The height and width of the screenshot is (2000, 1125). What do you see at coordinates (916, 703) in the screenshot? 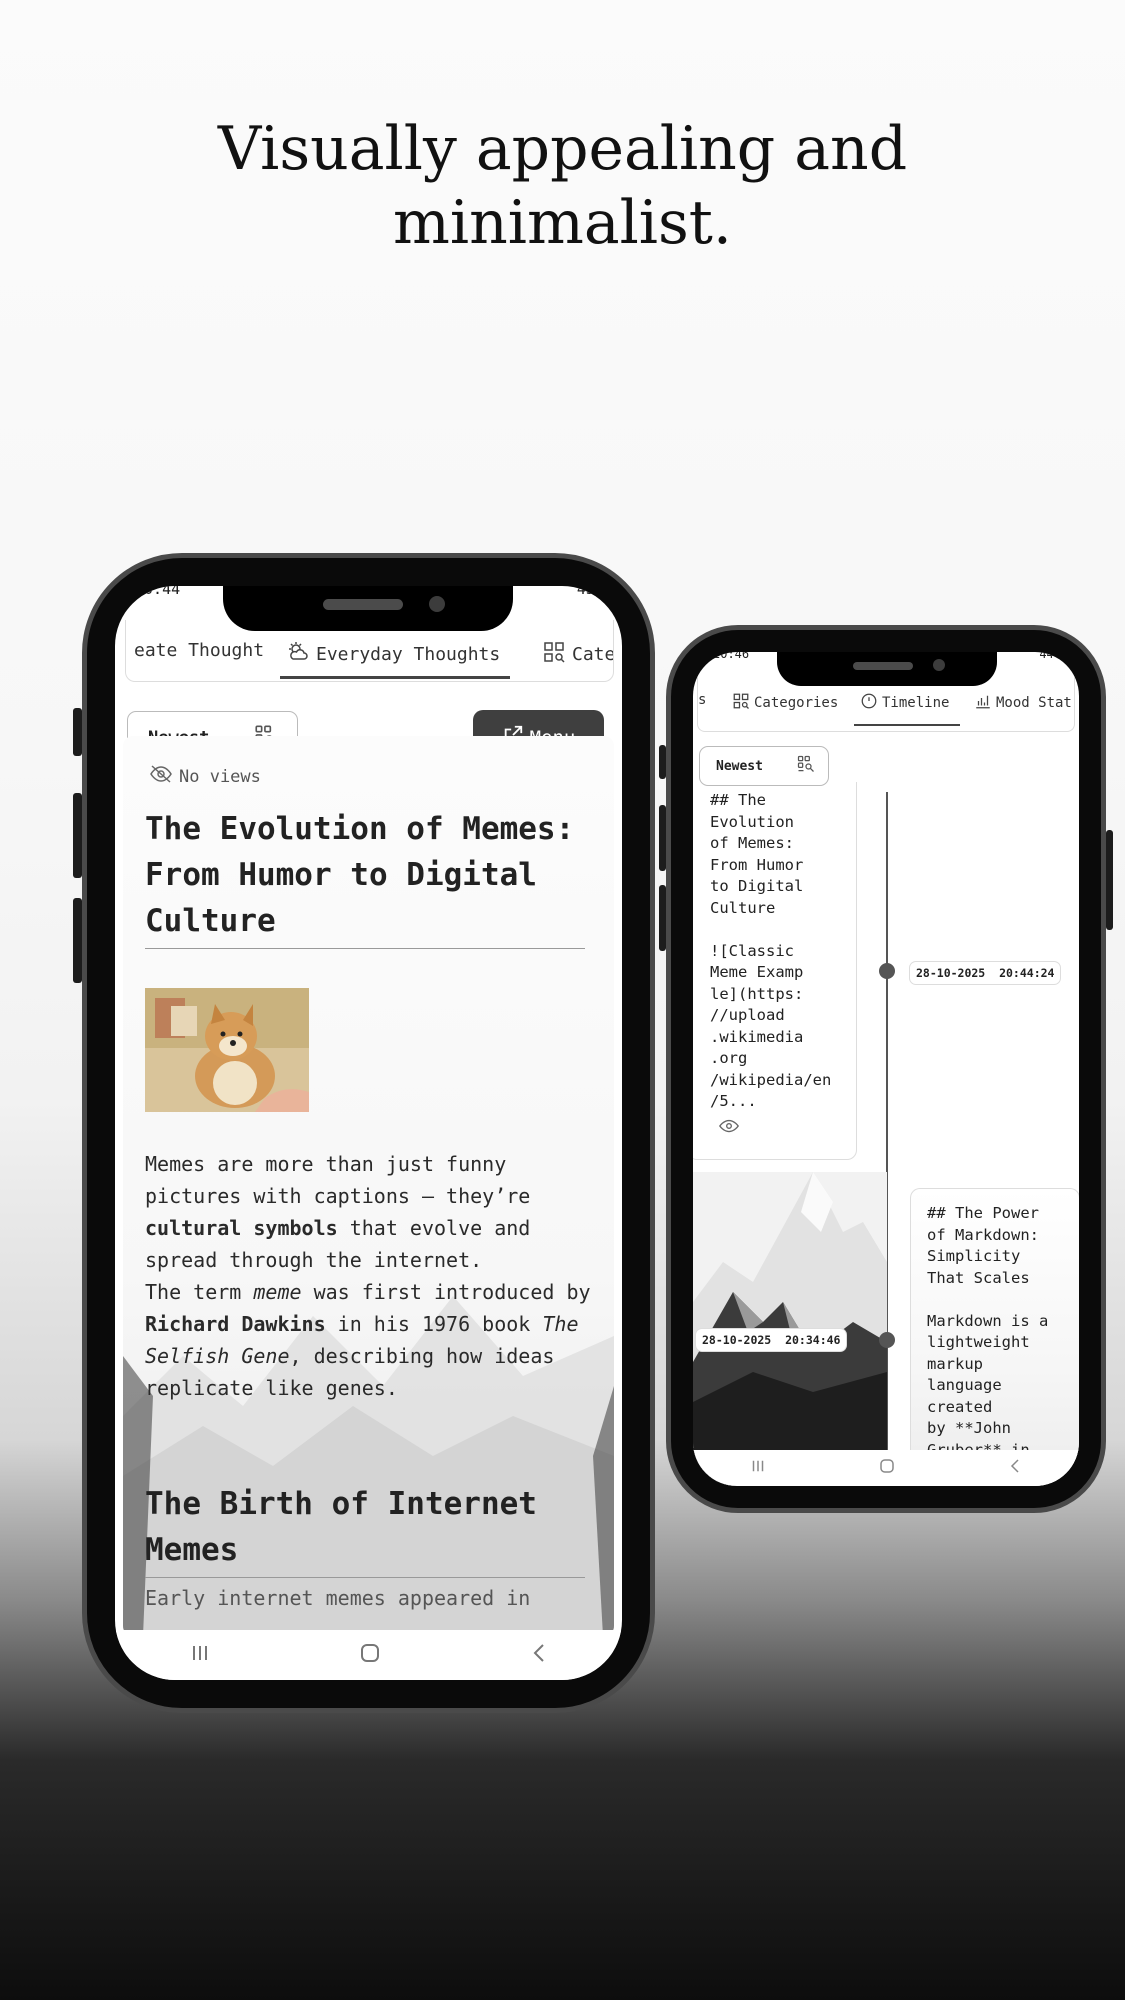
I see `tab-label: Timeline` at bounding box center [916, 703].